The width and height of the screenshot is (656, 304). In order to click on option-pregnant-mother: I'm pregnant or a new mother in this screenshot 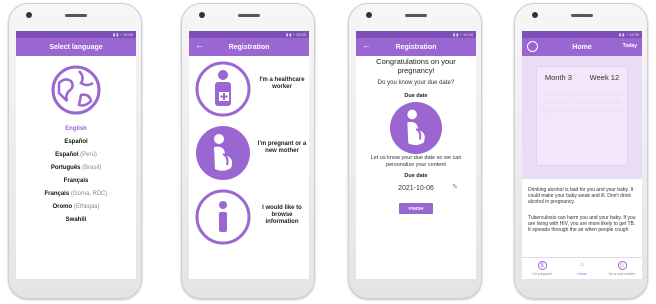, I will do `click(251, 154)`.